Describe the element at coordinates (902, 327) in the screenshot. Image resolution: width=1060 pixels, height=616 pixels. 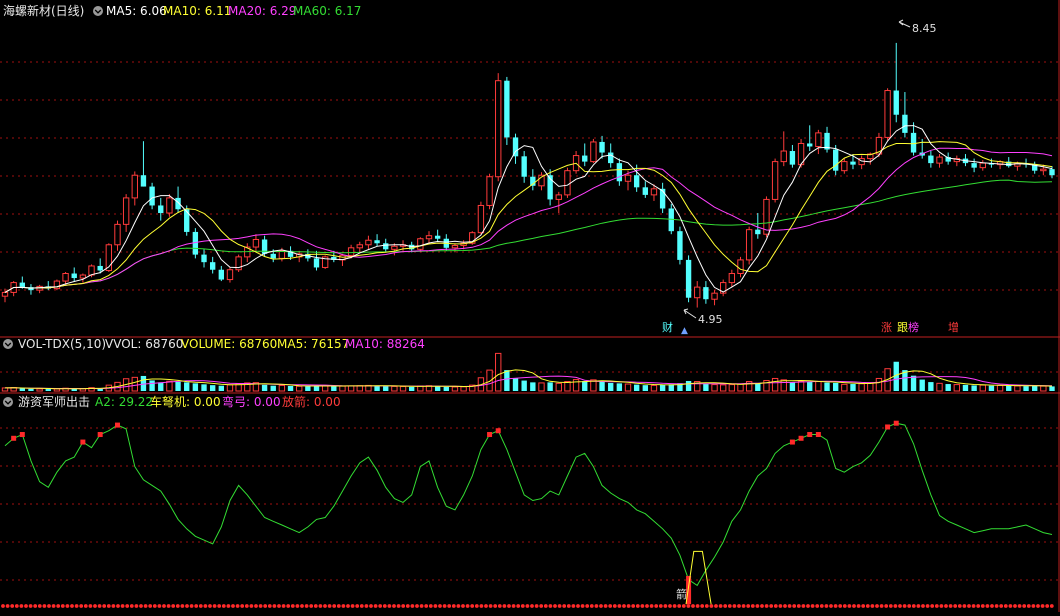
I see `marker-gen: 跟` at that location.